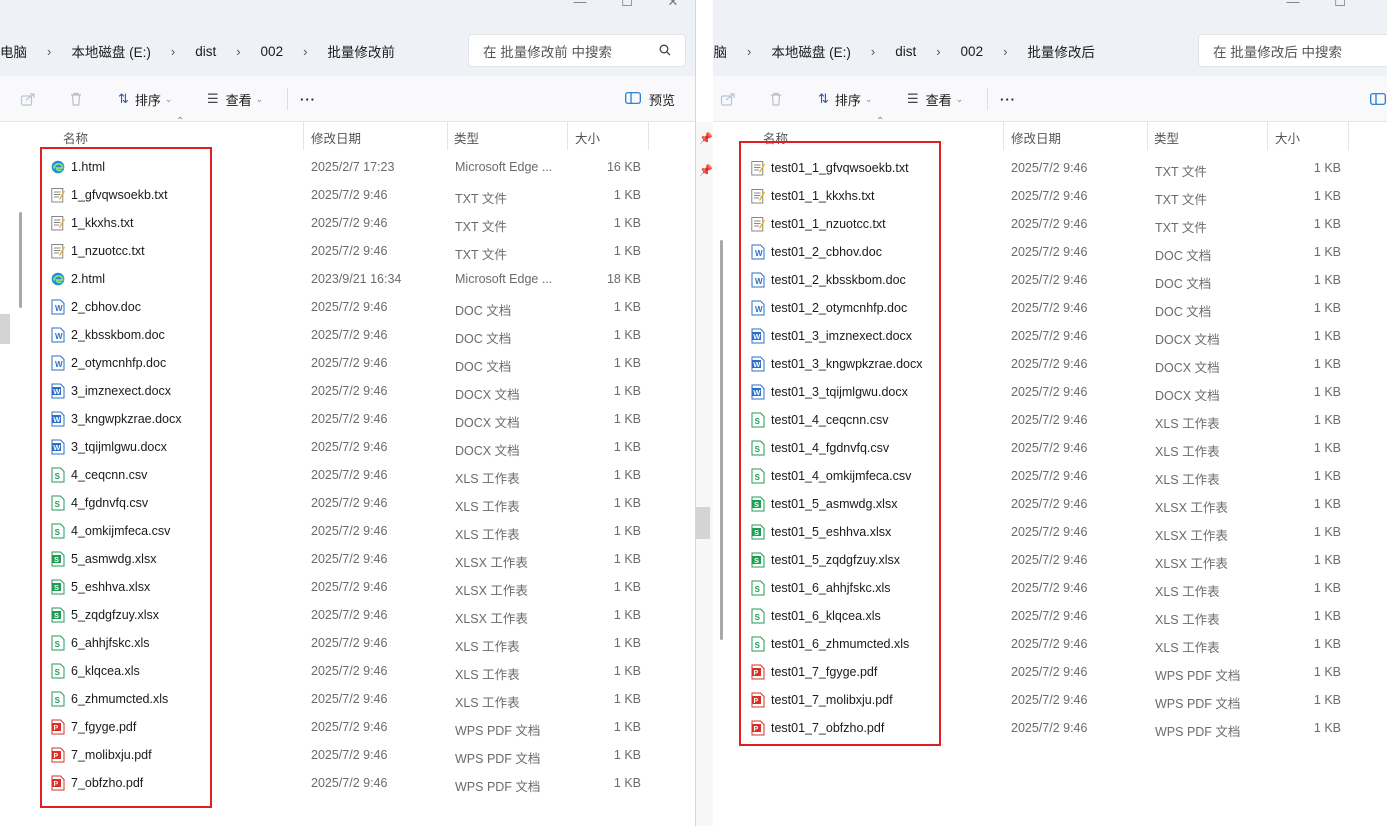  What do you see at coordinates (704, 474) in the screenshot?
I see `quick-access-strip: 📌 📌` at bounding box center [704, 474].